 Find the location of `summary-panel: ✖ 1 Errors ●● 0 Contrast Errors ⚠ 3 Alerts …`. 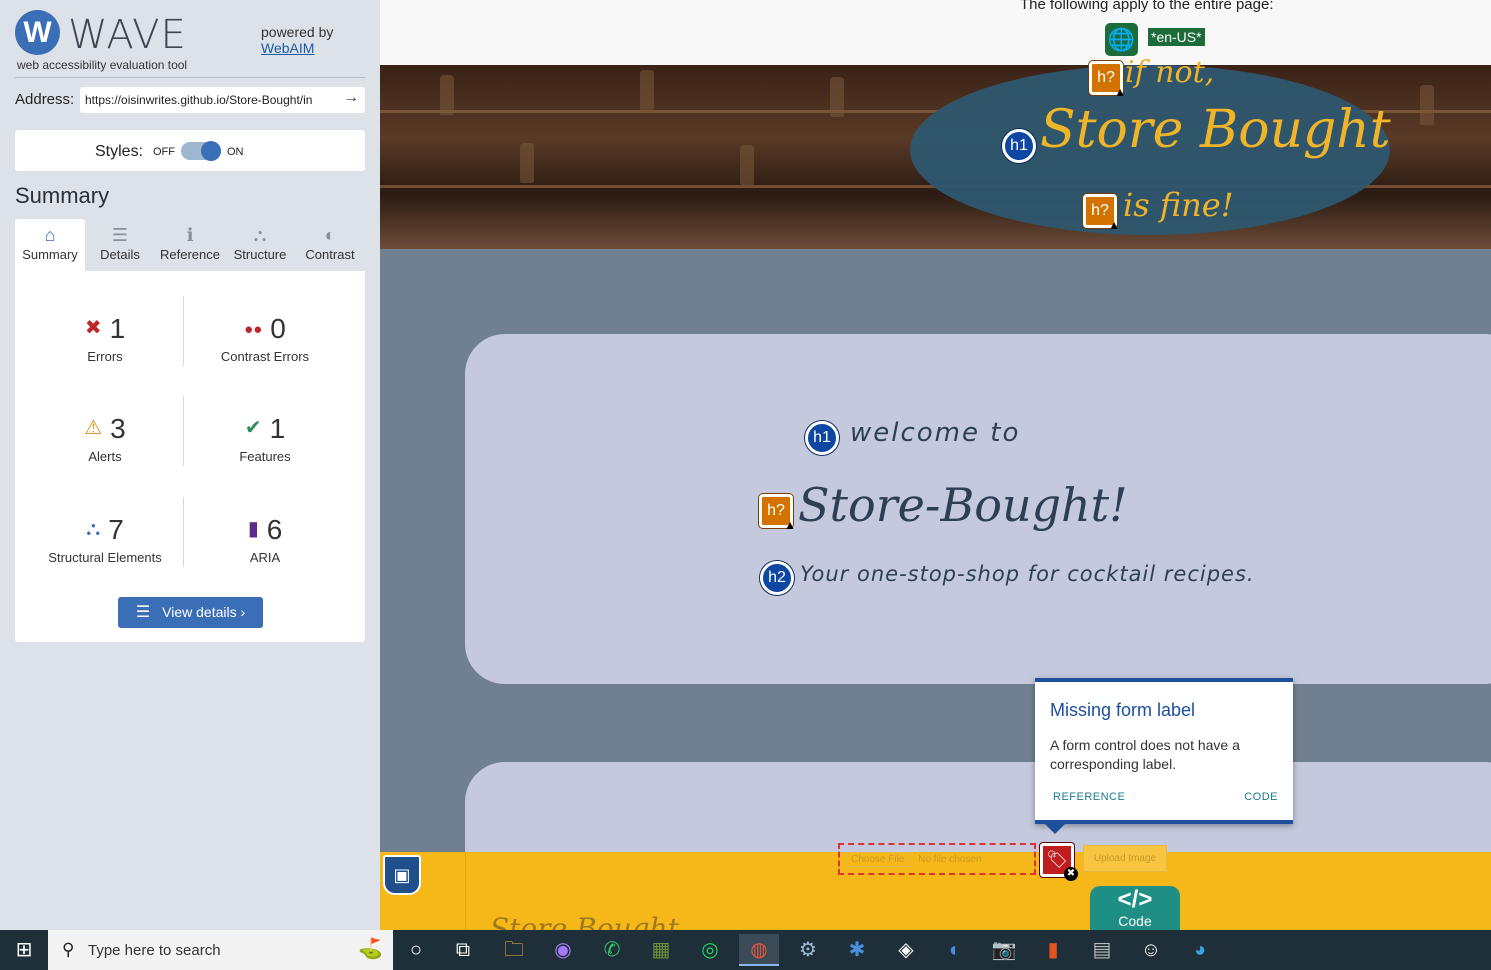

summary-panel: ✖ 1 Errors ●● 0 Contrast Errors ⚠ 3 Alerts … is located at coordinates (190, 456).